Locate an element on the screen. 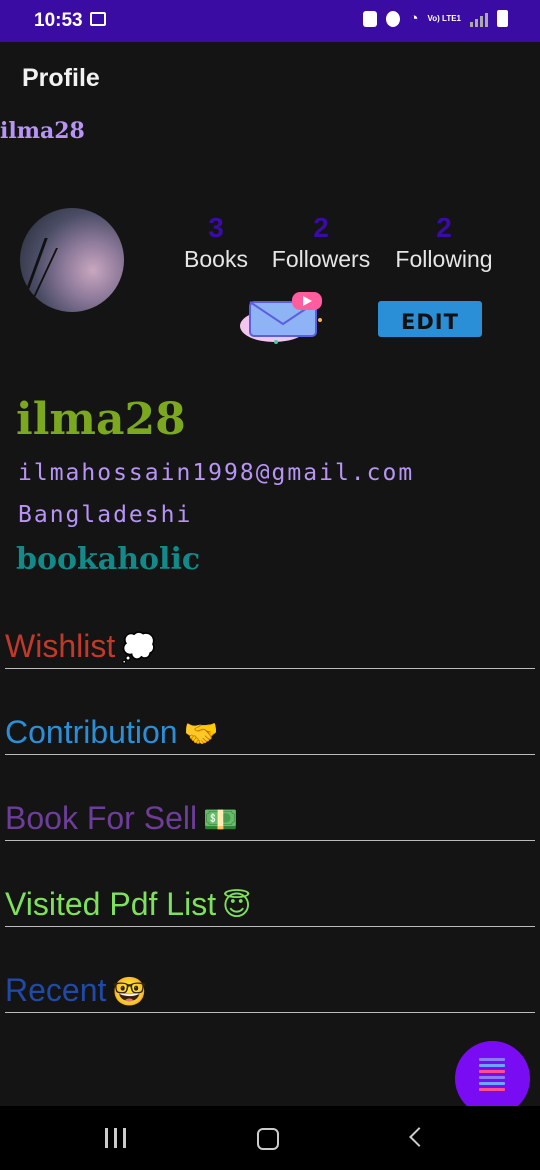  thought-bubble-icon: 💭 is located at coordinates (139, 647).